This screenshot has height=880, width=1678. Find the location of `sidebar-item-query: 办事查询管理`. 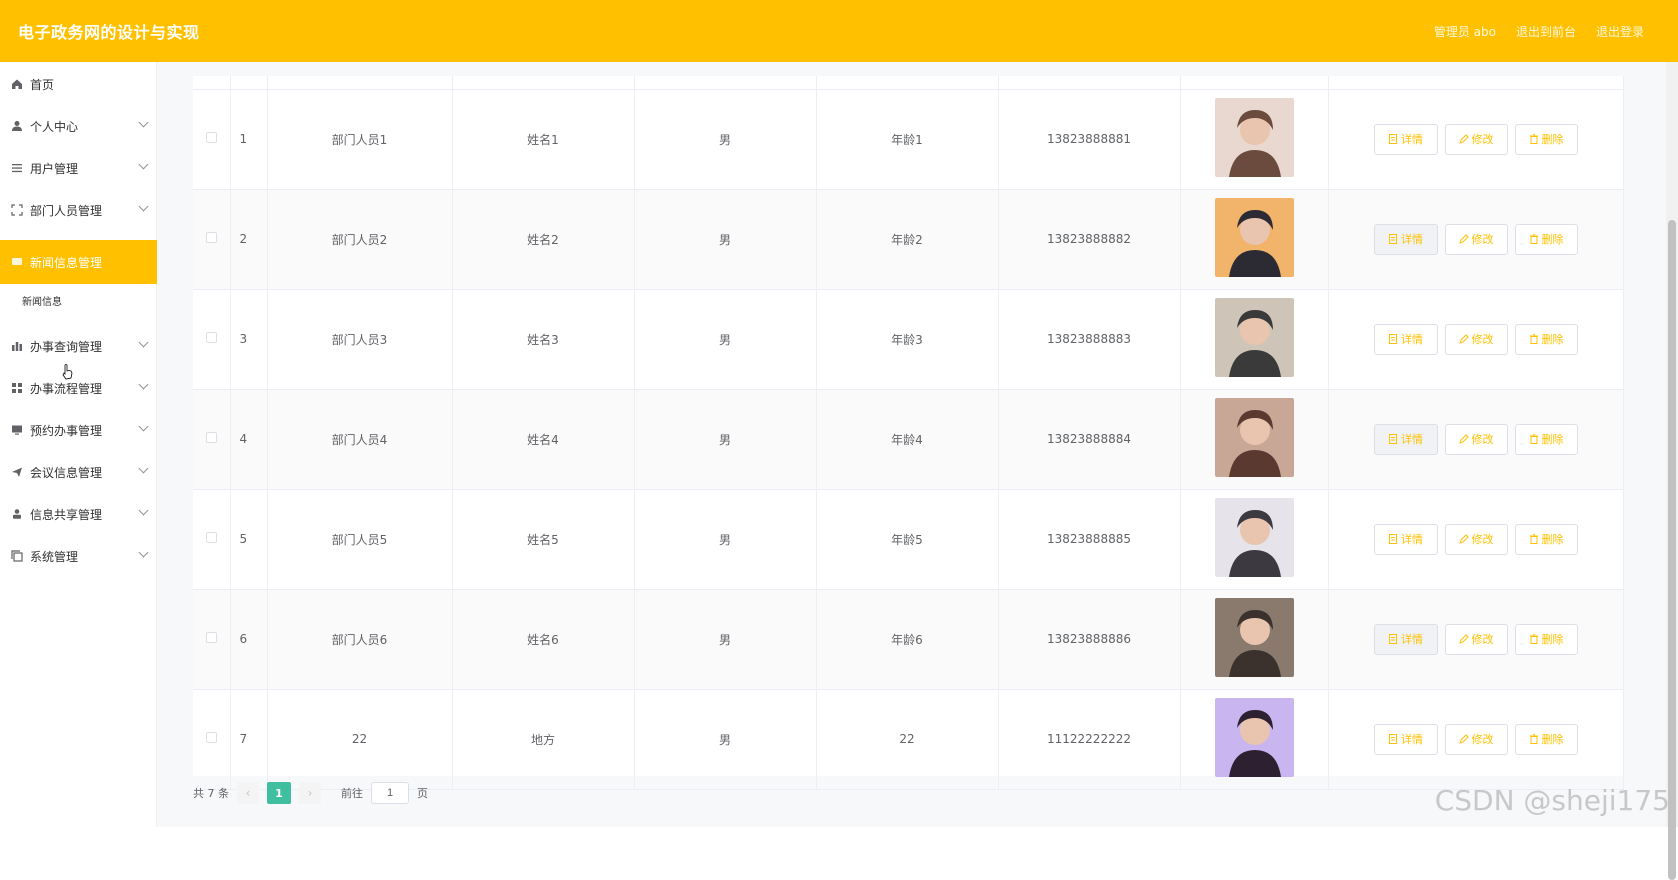

sidebar-item-query: 办事查询管理 is located at coordinates (78, 346).